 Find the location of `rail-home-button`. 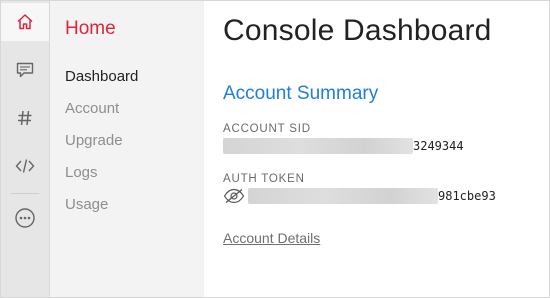

rail-home-button is located at coordinates (25, 22).